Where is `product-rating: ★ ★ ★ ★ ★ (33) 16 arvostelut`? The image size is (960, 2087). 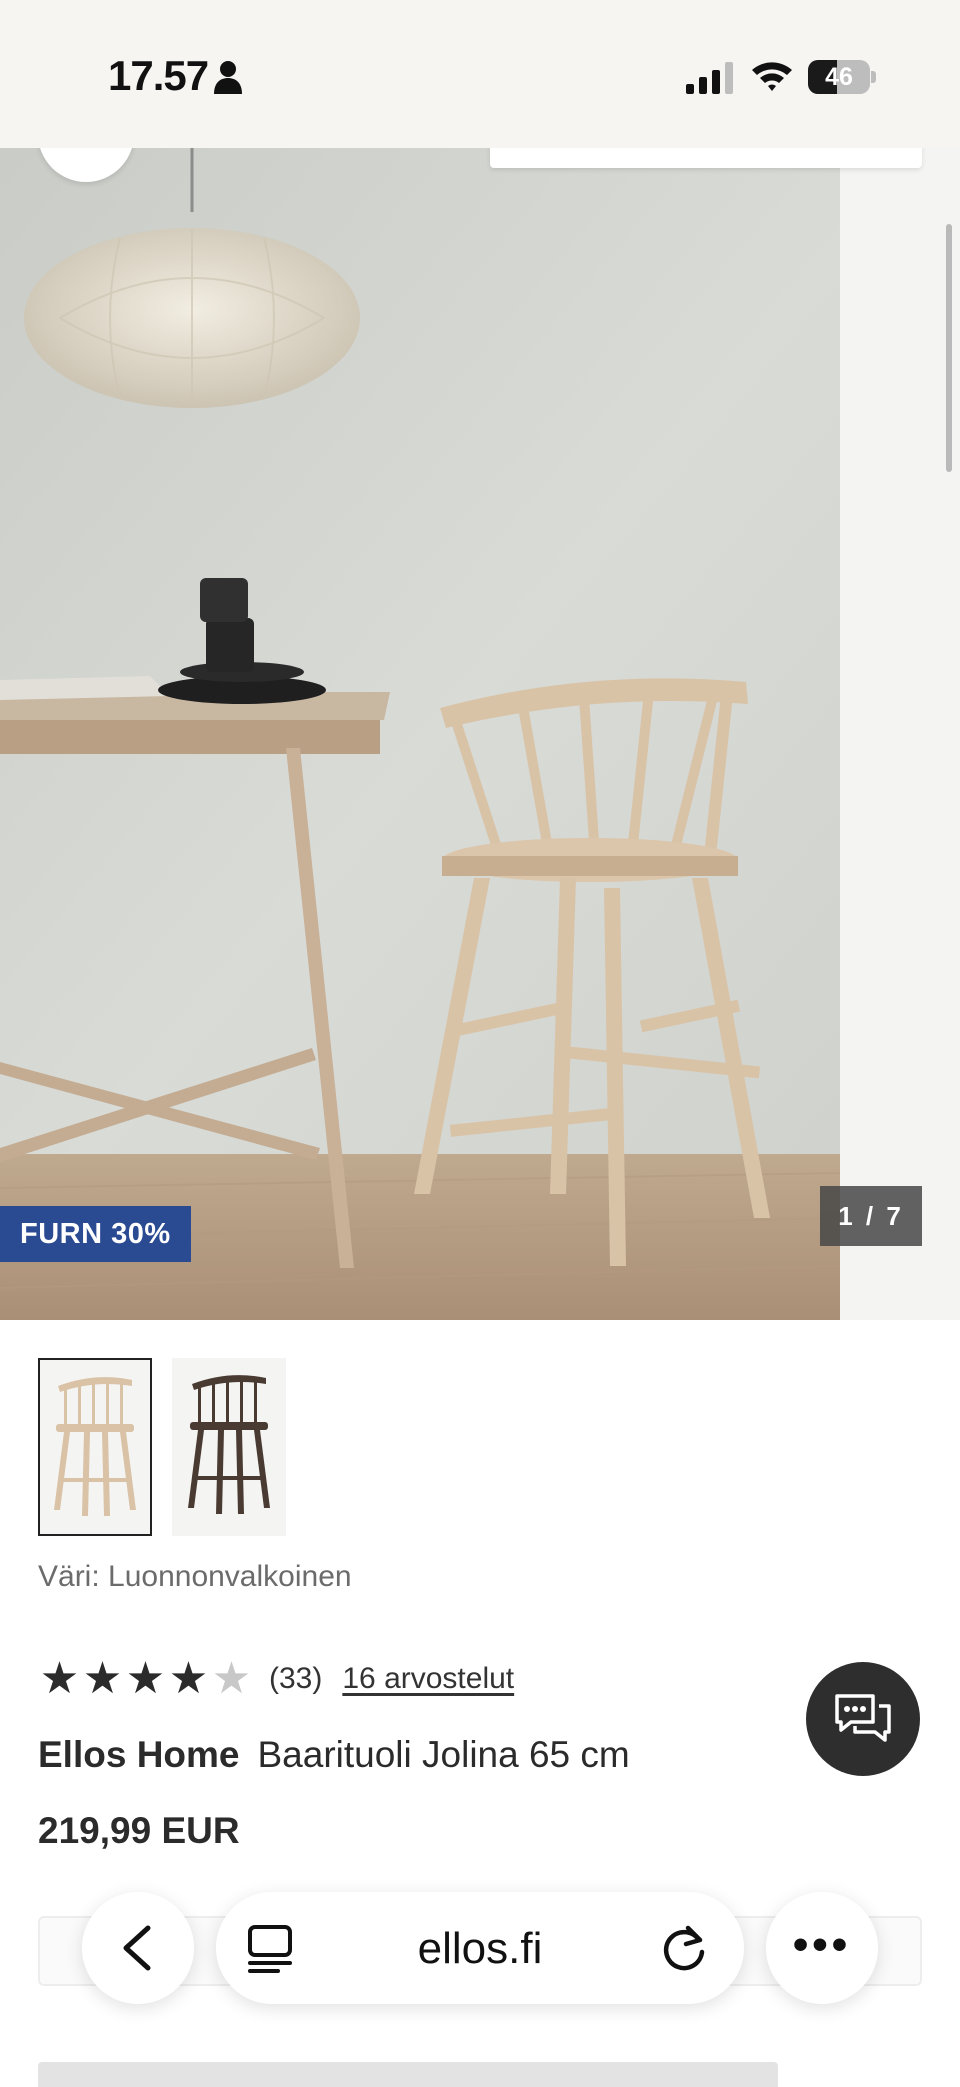 product-rating: ★ ★ ★ ★ ★ (33) 16 arvostelut is located at coordinates (276, 1679).